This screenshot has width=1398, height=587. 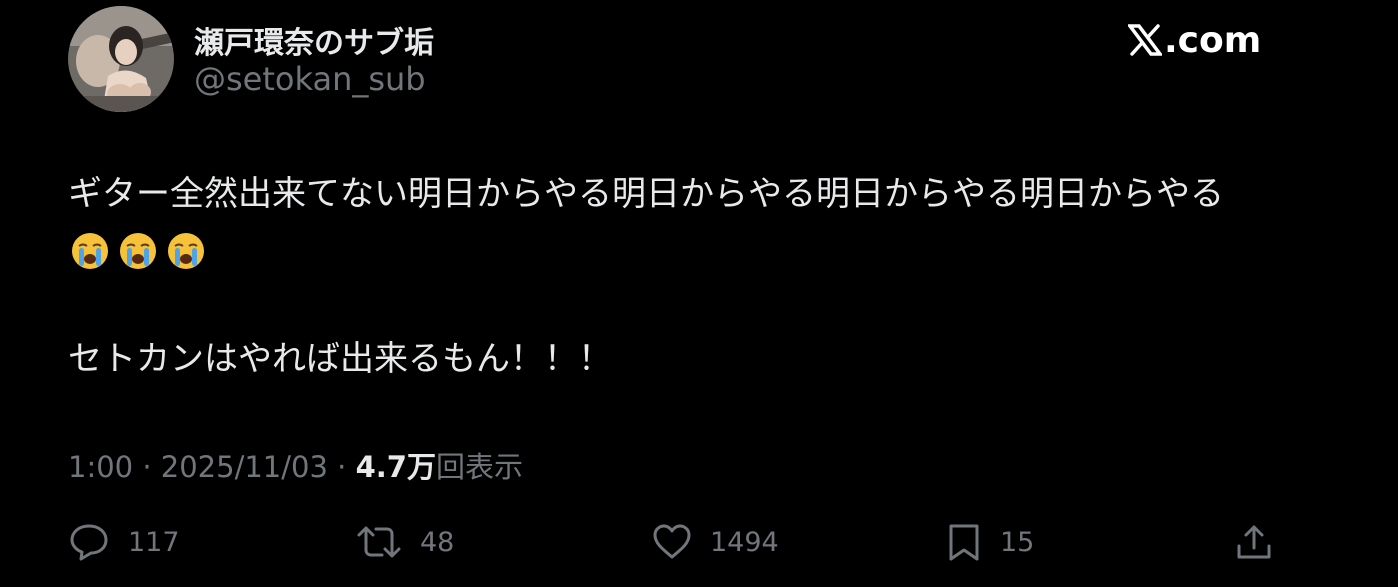 I want to click on retweet-icon, so click(x=379, y=542).